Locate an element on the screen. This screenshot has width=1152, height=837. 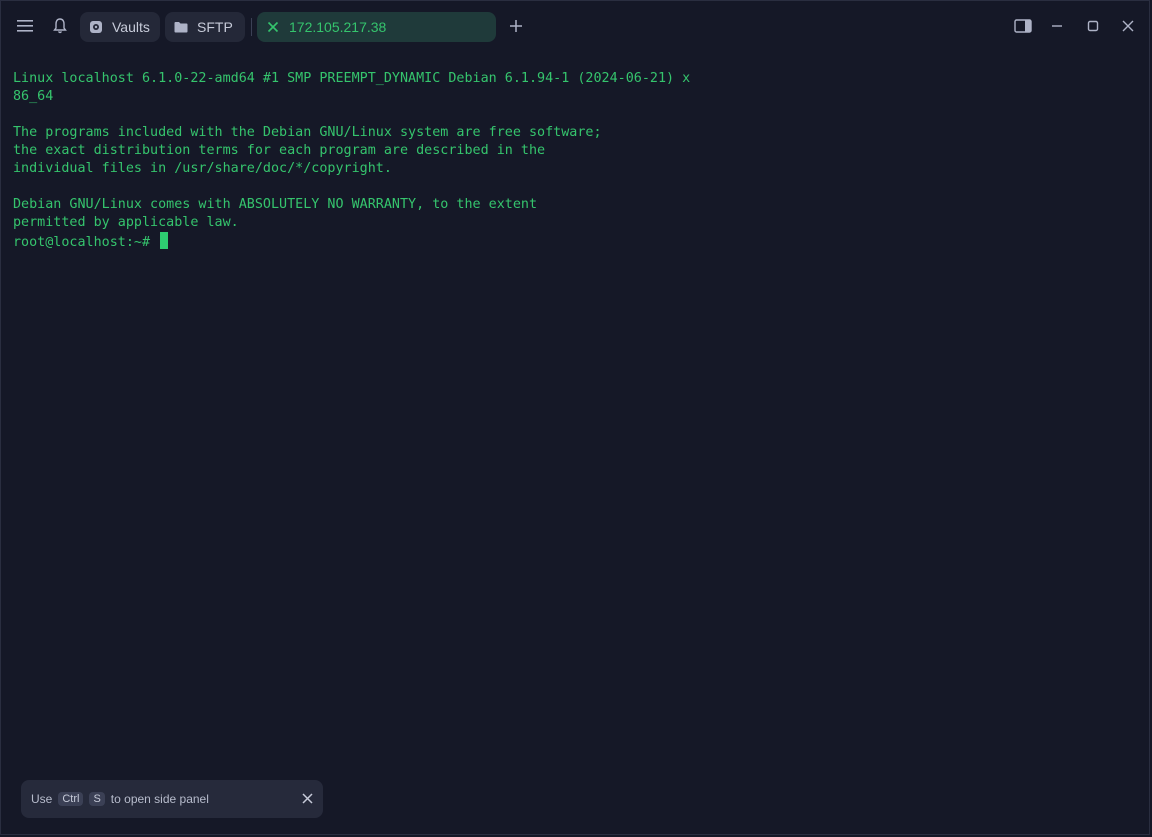
title-bar: Vaults SFTP 172.105.217.38 is located at coordinates (575, 27).